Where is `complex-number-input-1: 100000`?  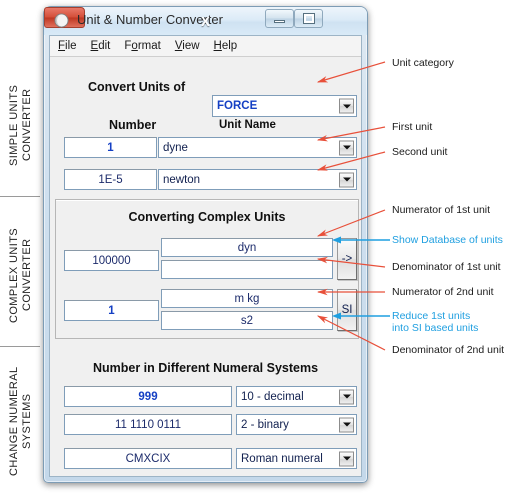
complex-number-input-1: 100000 is located at coordinates (111, 260).